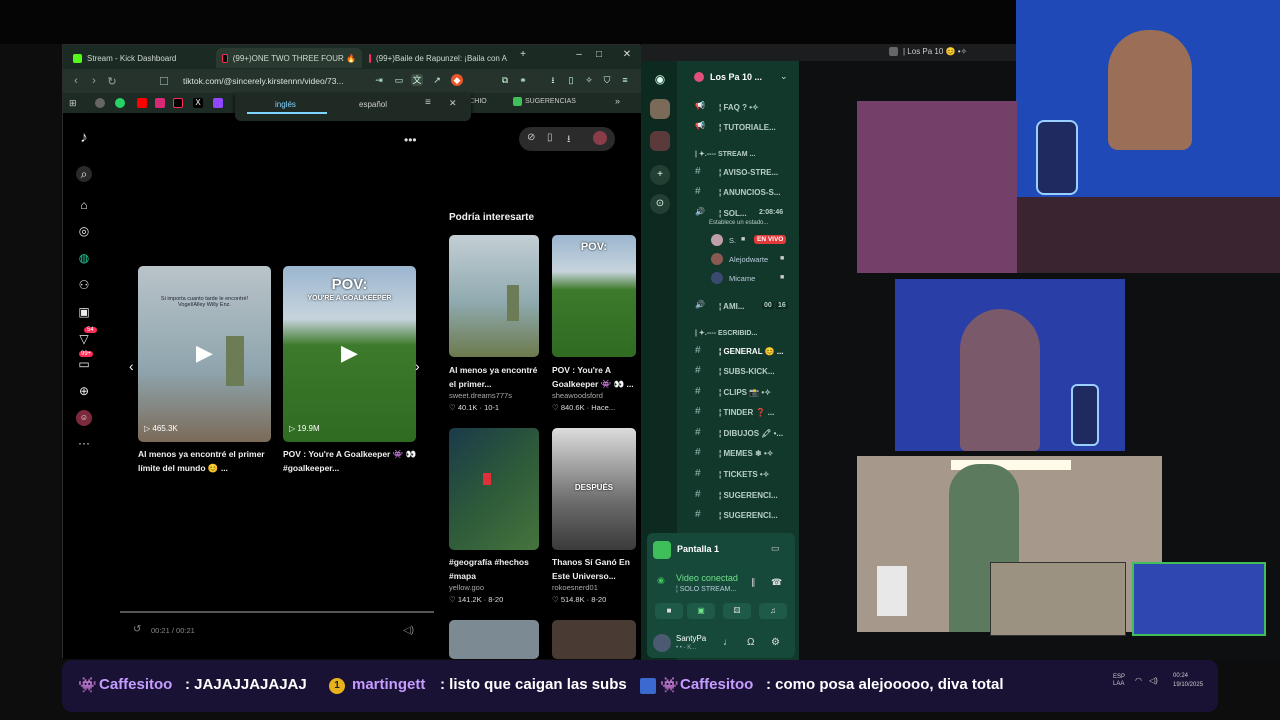 This screenshot has height=720, width=1280. What do you see at coordinates (84, 312) in the screenshot?
I see `live-icon: ▣` at bounding box center [84, 312].